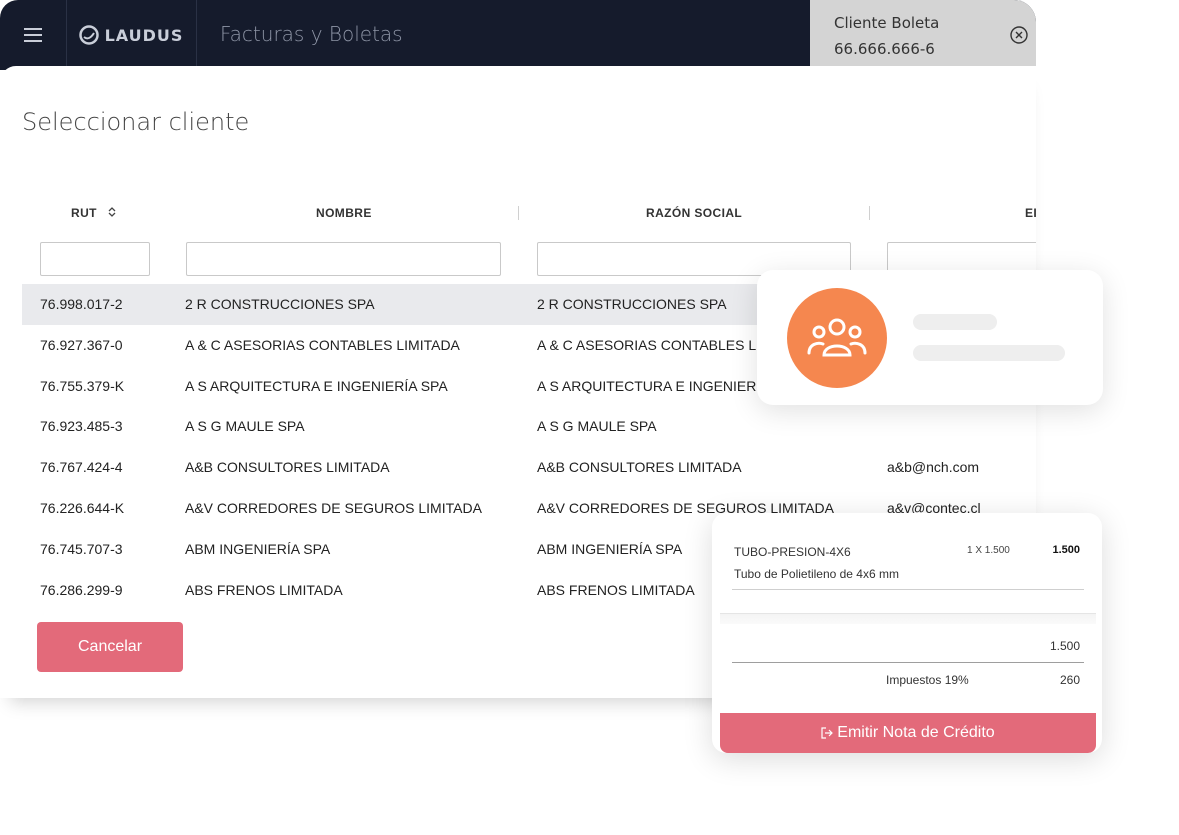 Image resolution: width=1179 pixels, height=835 pixels. What do you see at coordinates (610, 548) in the screenshot?
I see `razon-social-cell: ABM INGENIERÍA SPA` at bounding box center [610, 548].